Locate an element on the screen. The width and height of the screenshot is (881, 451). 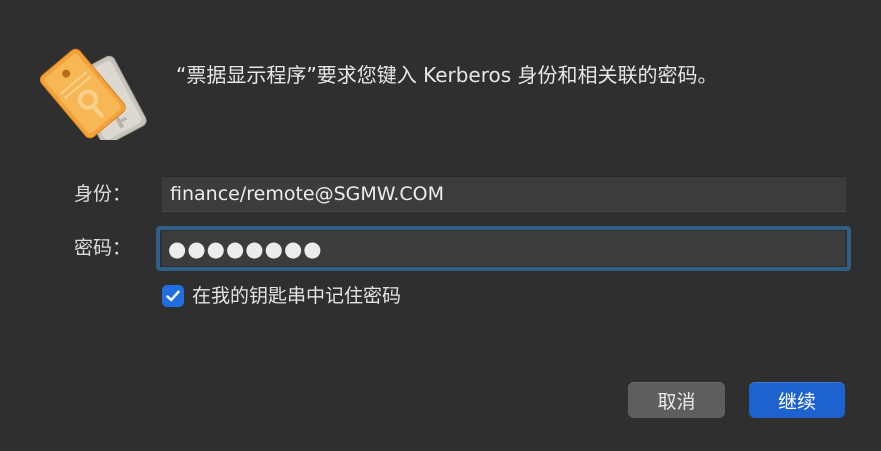
identity-label: 身份： is located at coordinates (103, 194).